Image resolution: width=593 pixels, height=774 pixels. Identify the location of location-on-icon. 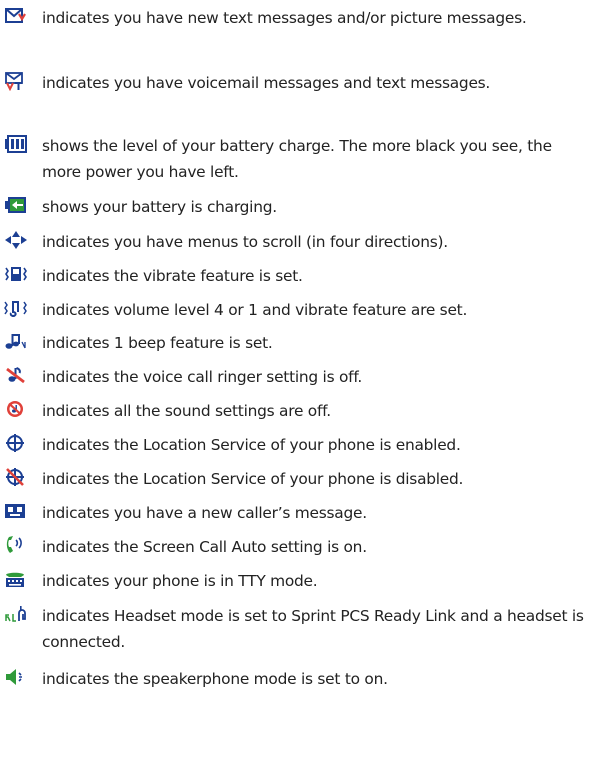
(16, 443).